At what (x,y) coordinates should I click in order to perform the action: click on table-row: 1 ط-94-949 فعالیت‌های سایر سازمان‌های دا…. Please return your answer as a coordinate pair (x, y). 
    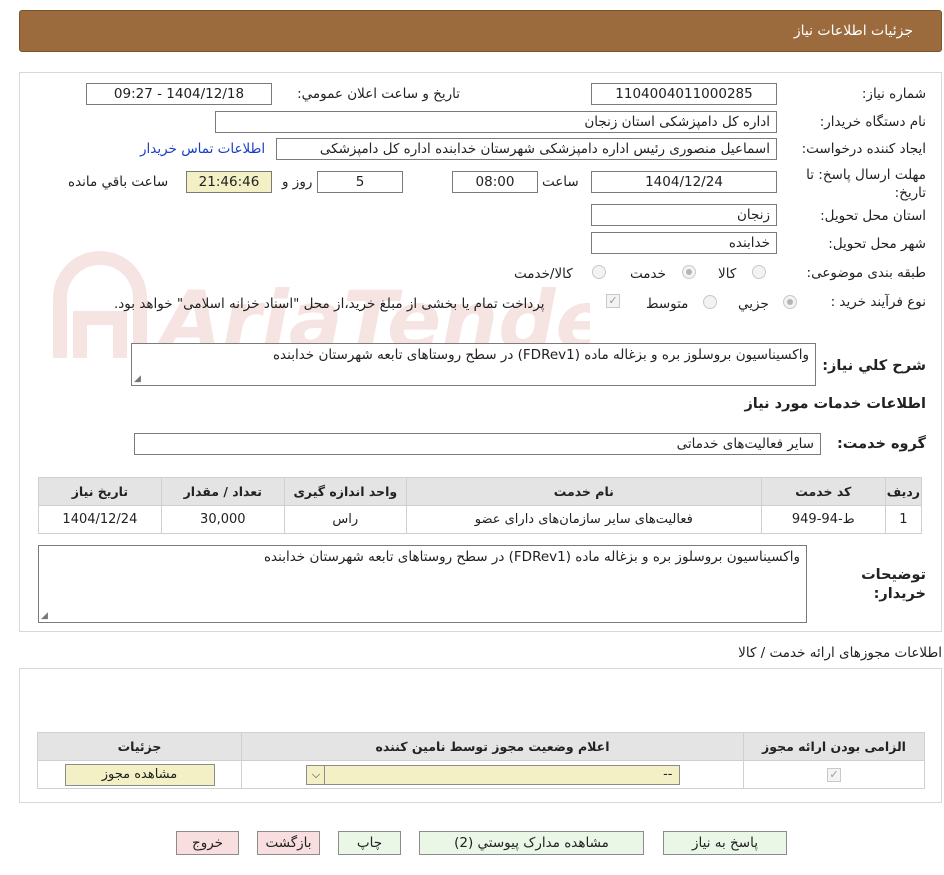
    Looking at the image, I should click on (480, 519).